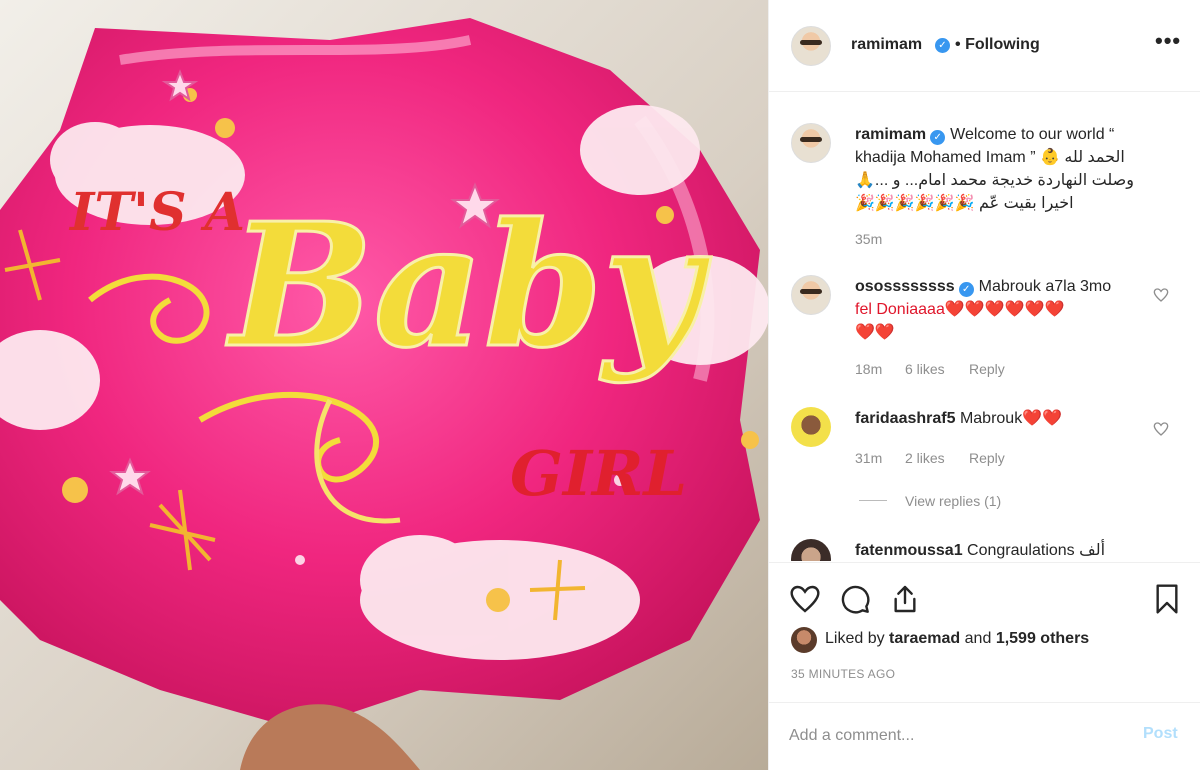 The height and width of the screenshot is (770, 1200). Describe the element at coordinates (873, 500) in the screenshot. I see `view-replies-divider` at that location.